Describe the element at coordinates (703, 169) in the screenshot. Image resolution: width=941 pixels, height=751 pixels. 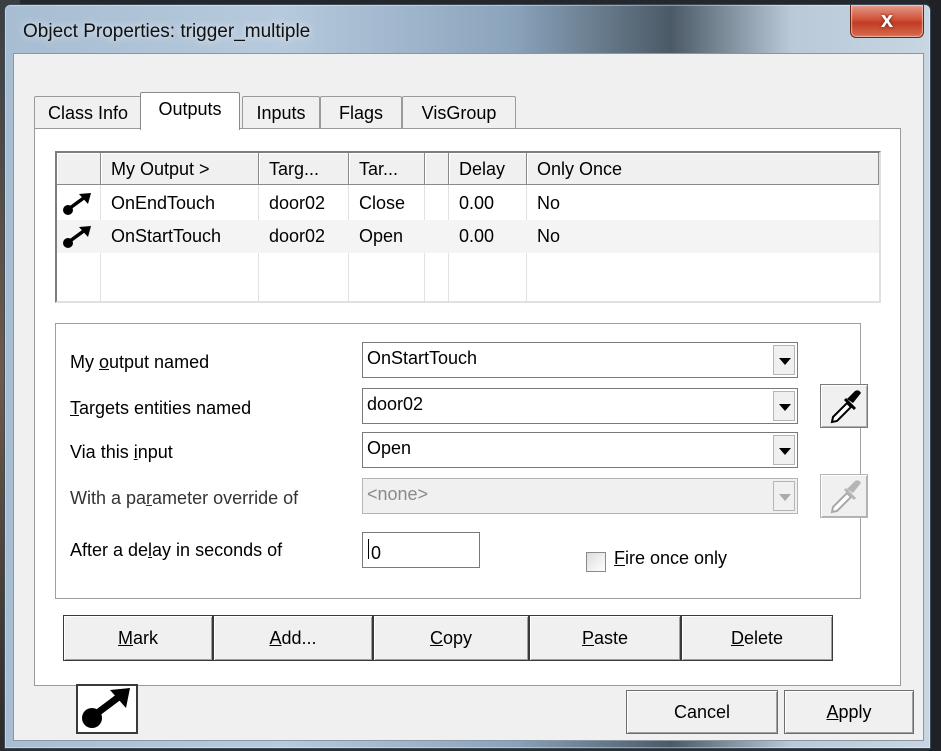
I see `column-header-only-once: Only Once` at that location.